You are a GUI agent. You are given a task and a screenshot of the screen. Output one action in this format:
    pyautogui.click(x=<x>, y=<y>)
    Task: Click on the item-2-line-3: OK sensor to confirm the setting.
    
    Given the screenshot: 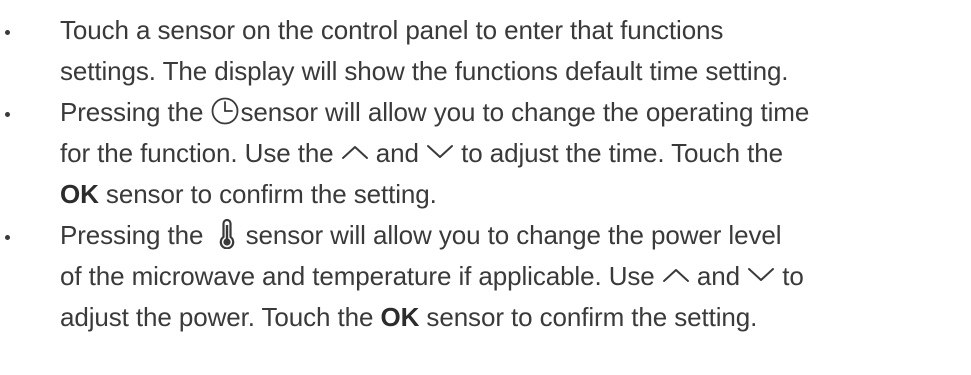 What is the action you would take?
    pyautogui.click(x=511, y=194)
    